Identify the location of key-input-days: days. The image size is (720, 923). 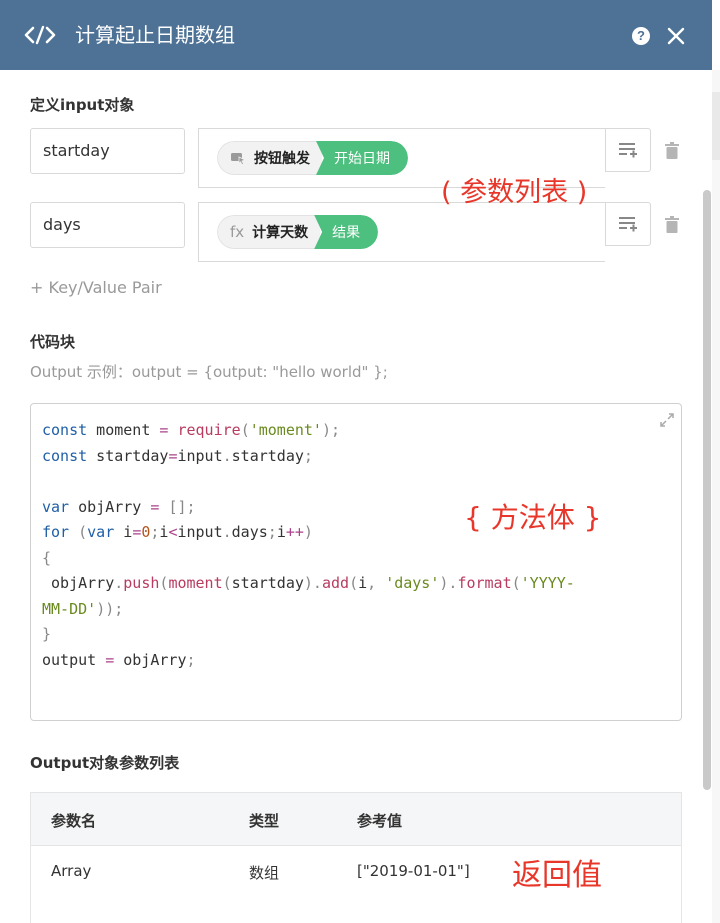
(107, 225).